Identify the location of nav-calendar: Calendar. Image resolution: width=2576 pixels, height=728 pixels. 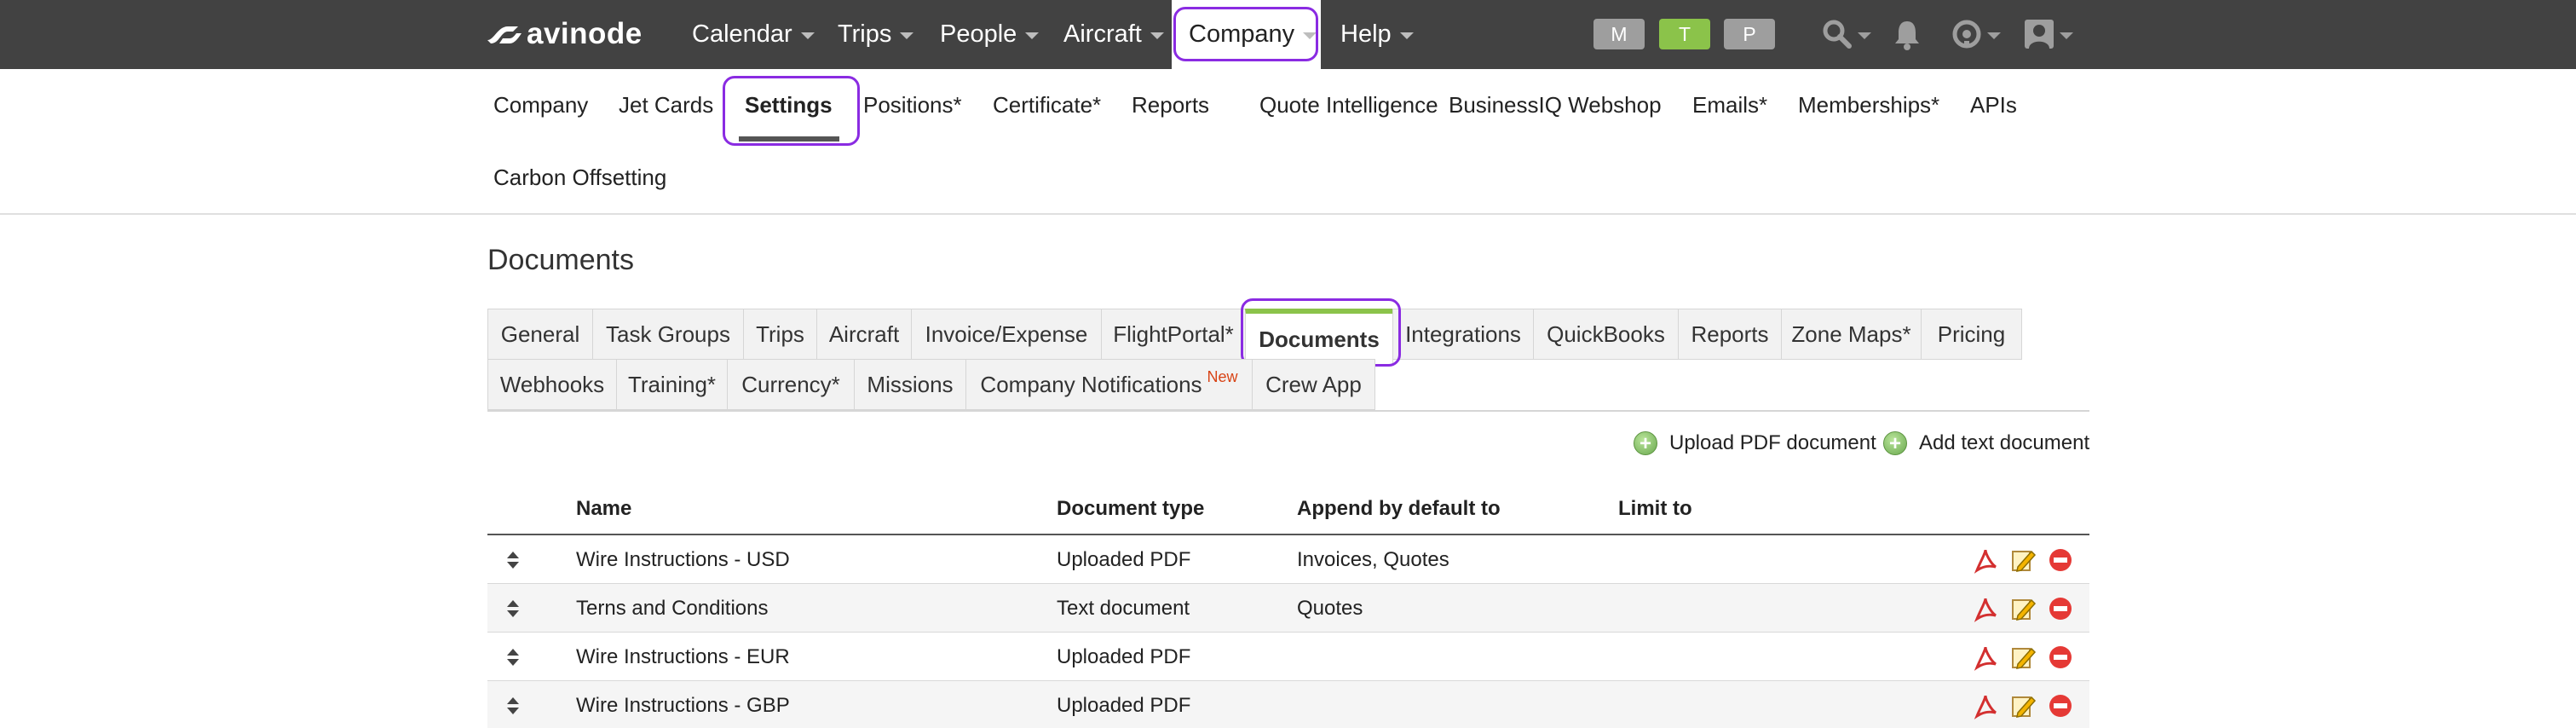
(753, 34).